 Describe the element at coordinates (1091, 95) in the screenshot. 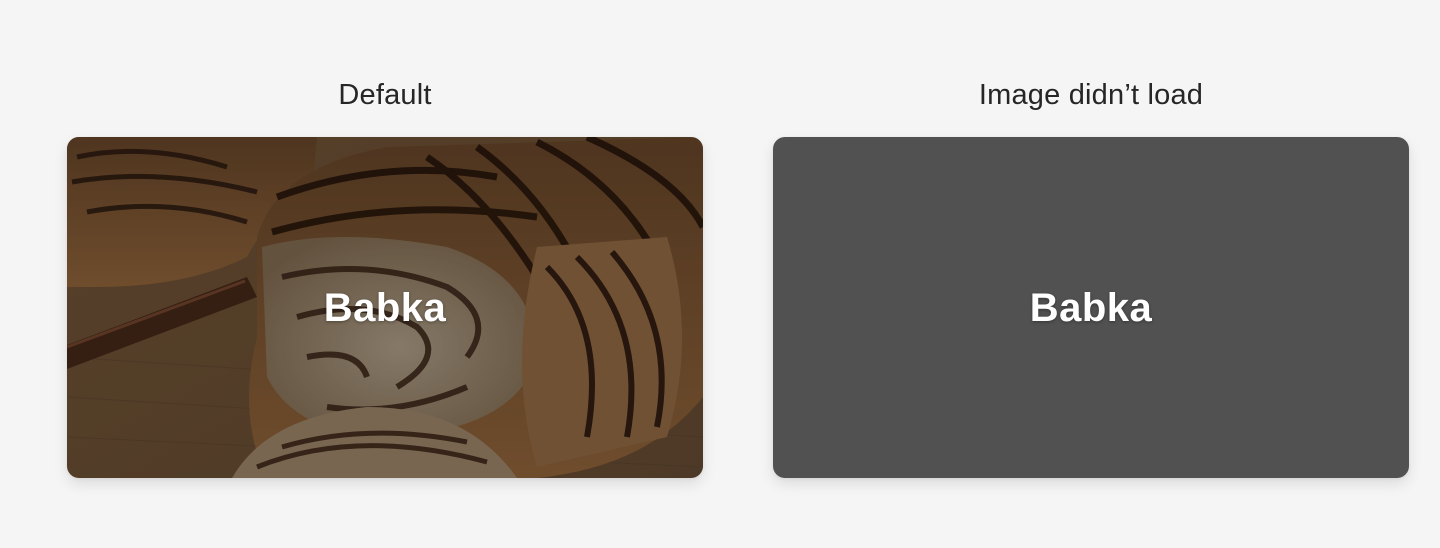

I see `fallback-caption: Image didn’t load` at that location.